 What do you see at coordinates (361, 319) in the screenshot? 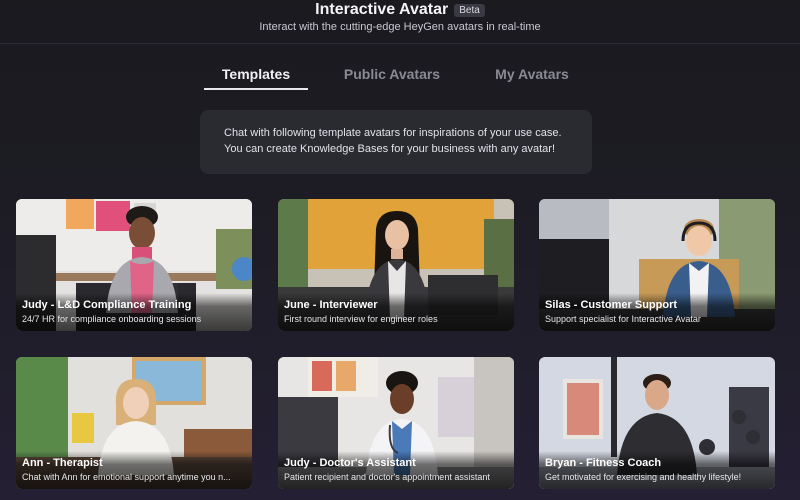
I see `card-description: First round interview for engineer roles` at bounding box center [361, 319].